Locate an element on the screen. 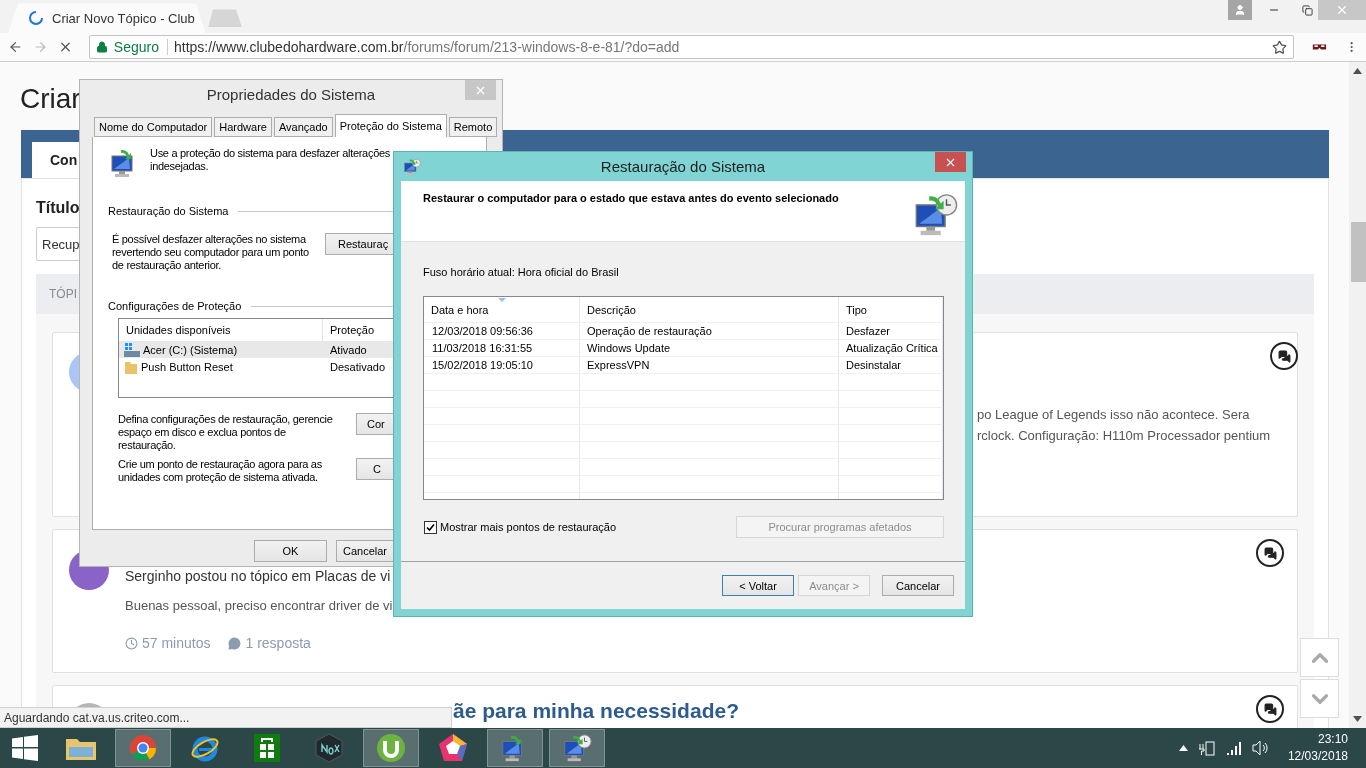 The width and height of the screenshot is (1366, 768). column-header: Descrição is located at coordinates (709, 309).